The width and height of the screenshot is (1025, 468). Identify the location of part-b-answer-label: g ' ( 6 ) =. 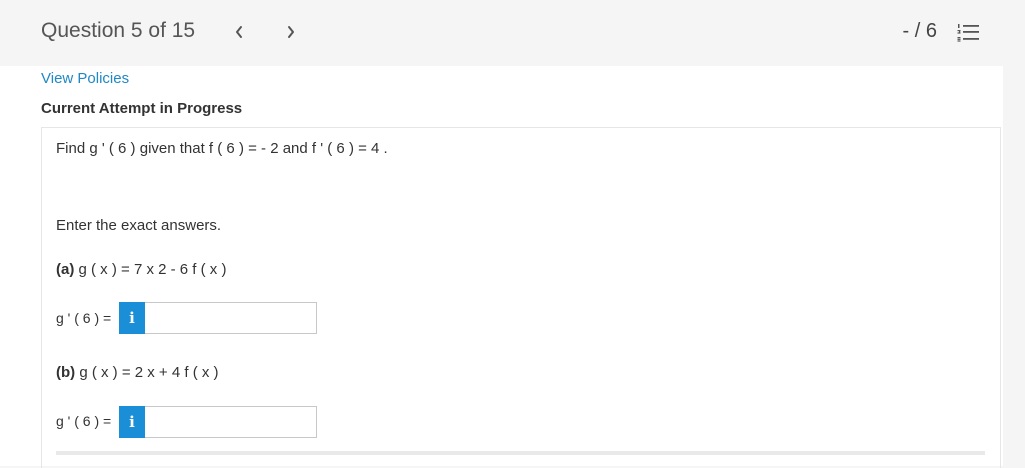
(84, 421).